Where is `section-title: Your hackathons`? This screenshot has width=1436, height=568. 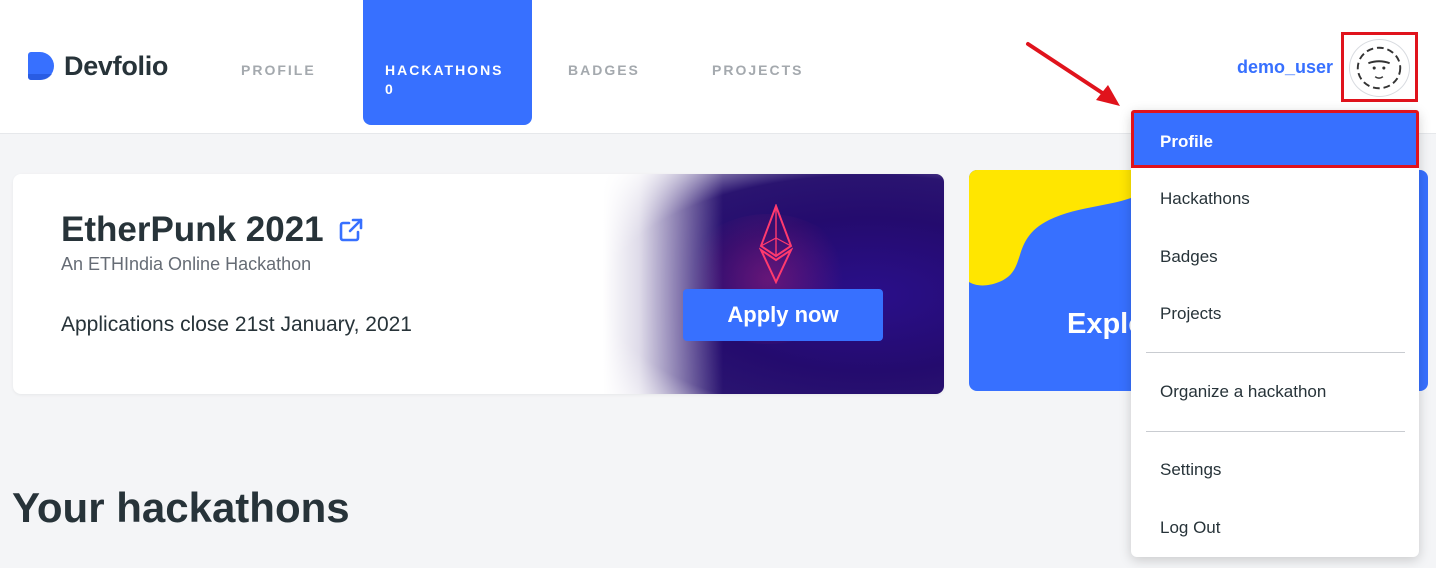
section-title: Your hackathons is located at coordinates (181, 507).